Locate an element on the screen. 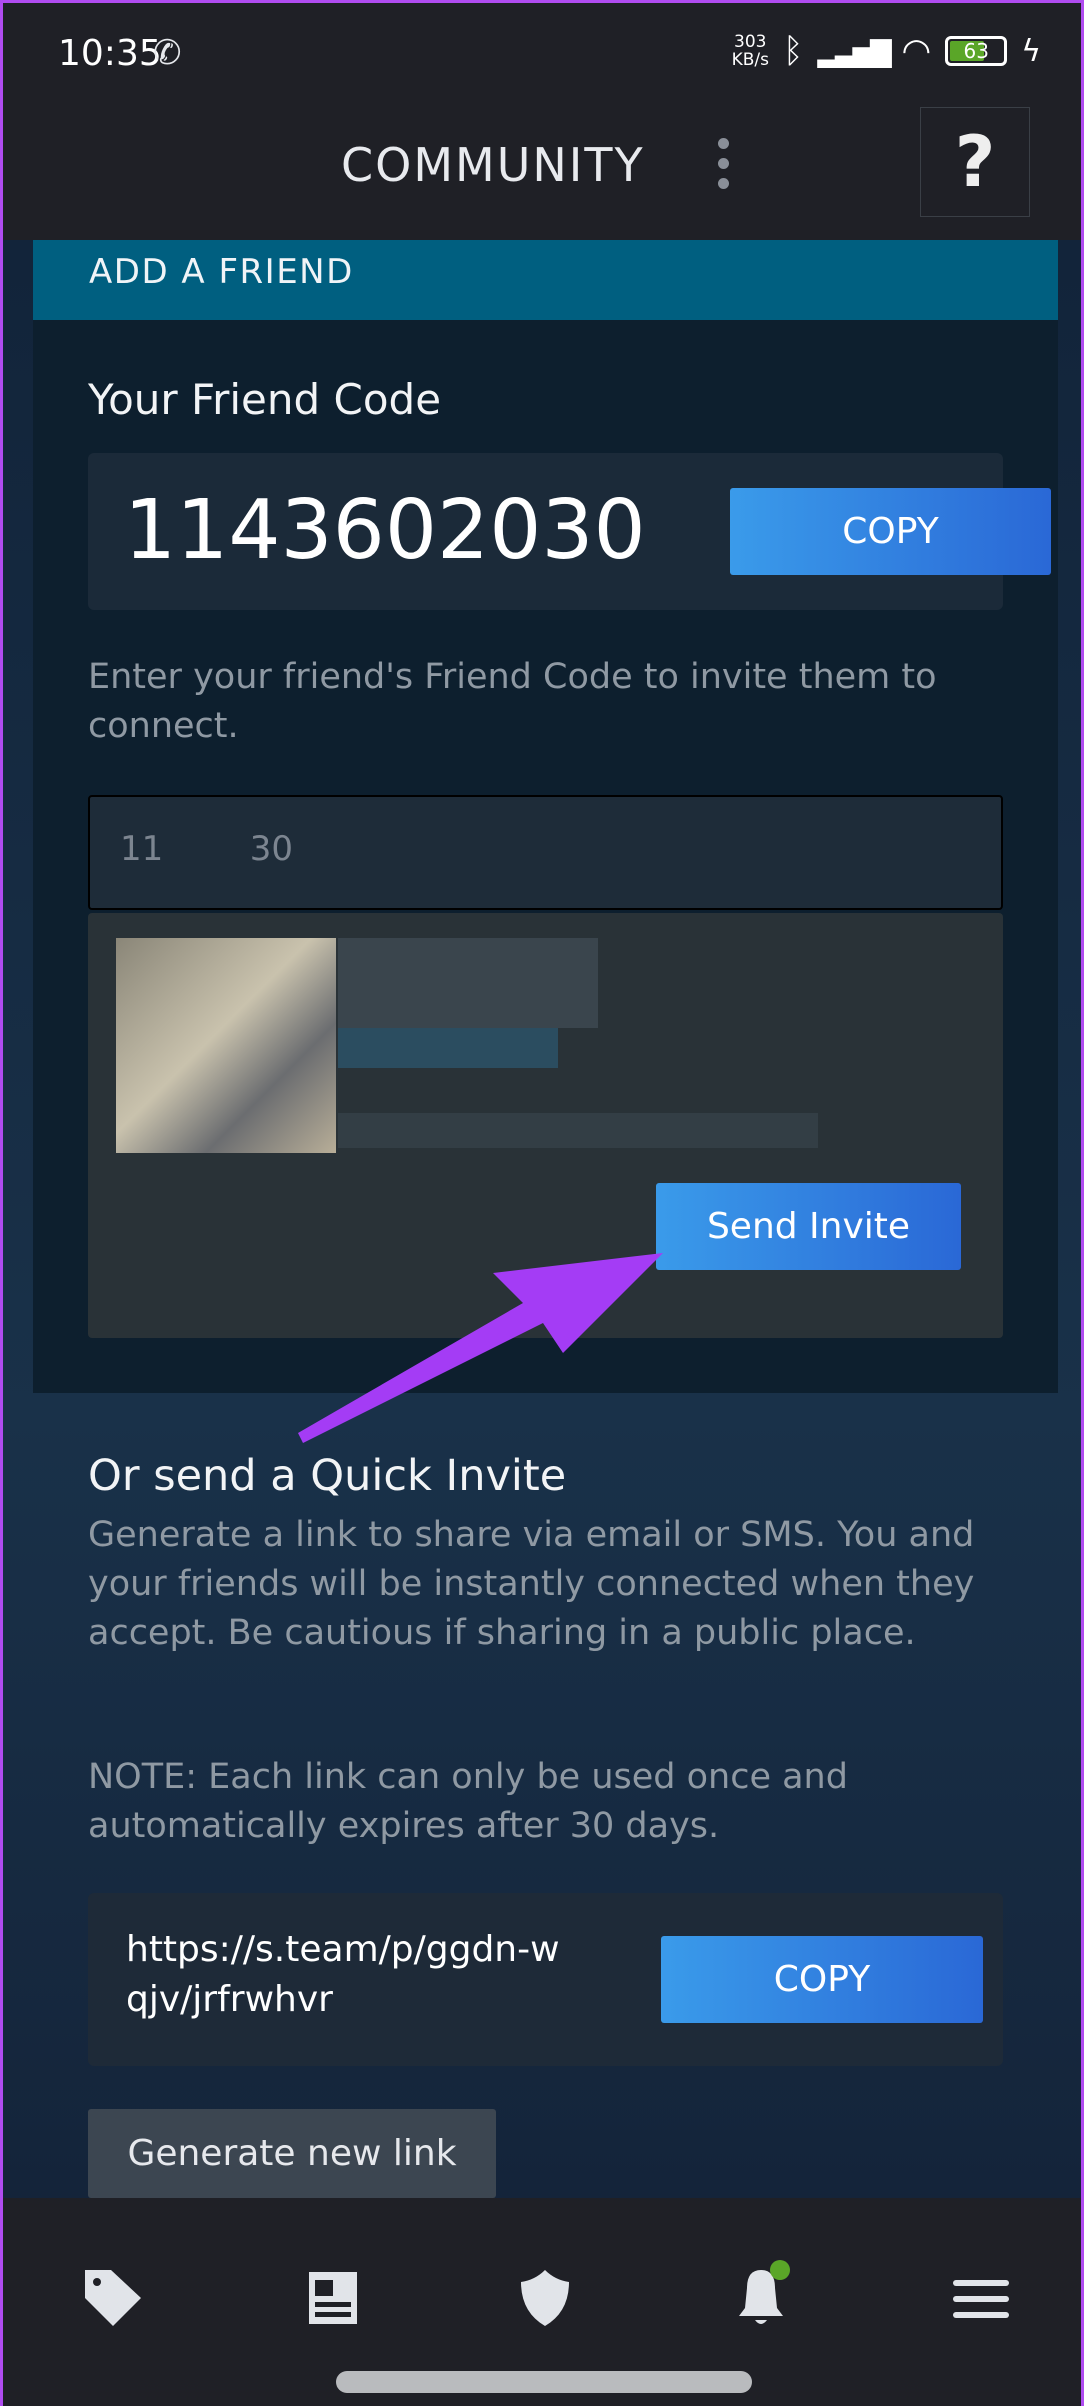 Image resolution: width=1084 pixels, height=2406 pixels. friend-status-blurred is located at coordinates (448, 1048).